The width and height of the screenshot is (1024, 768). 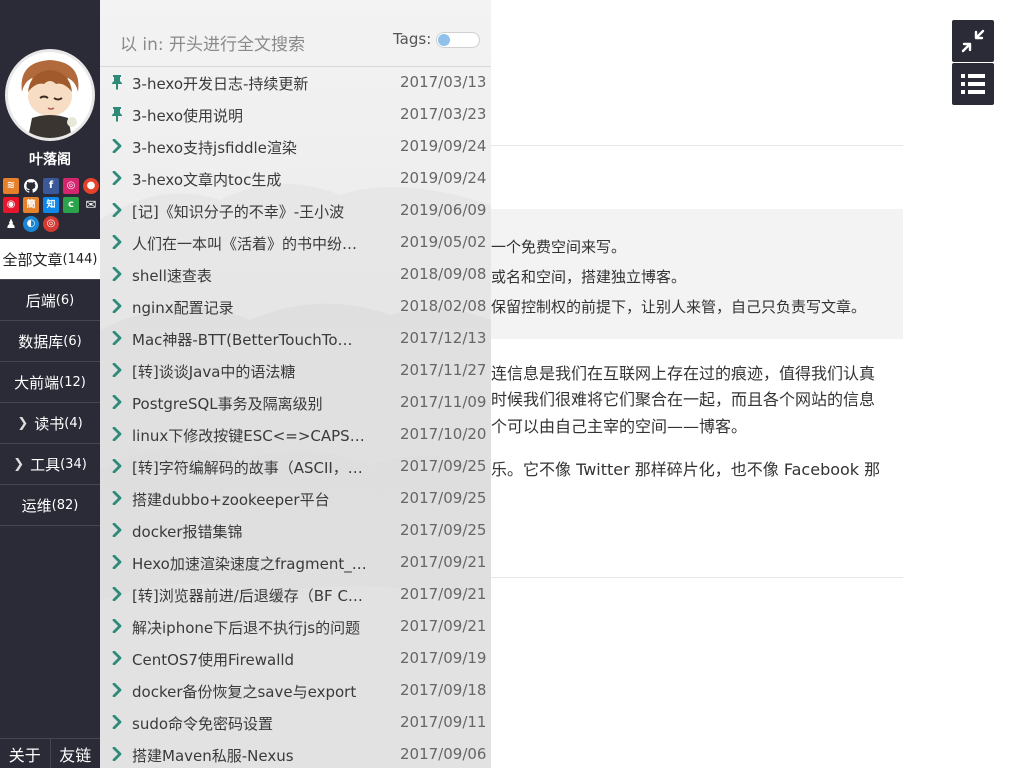 What do you see at coordinates (295, 306) in the screenshot?
I see `post-row: nginx配置记录 2018/02/08` at bounding box center [295, 306].